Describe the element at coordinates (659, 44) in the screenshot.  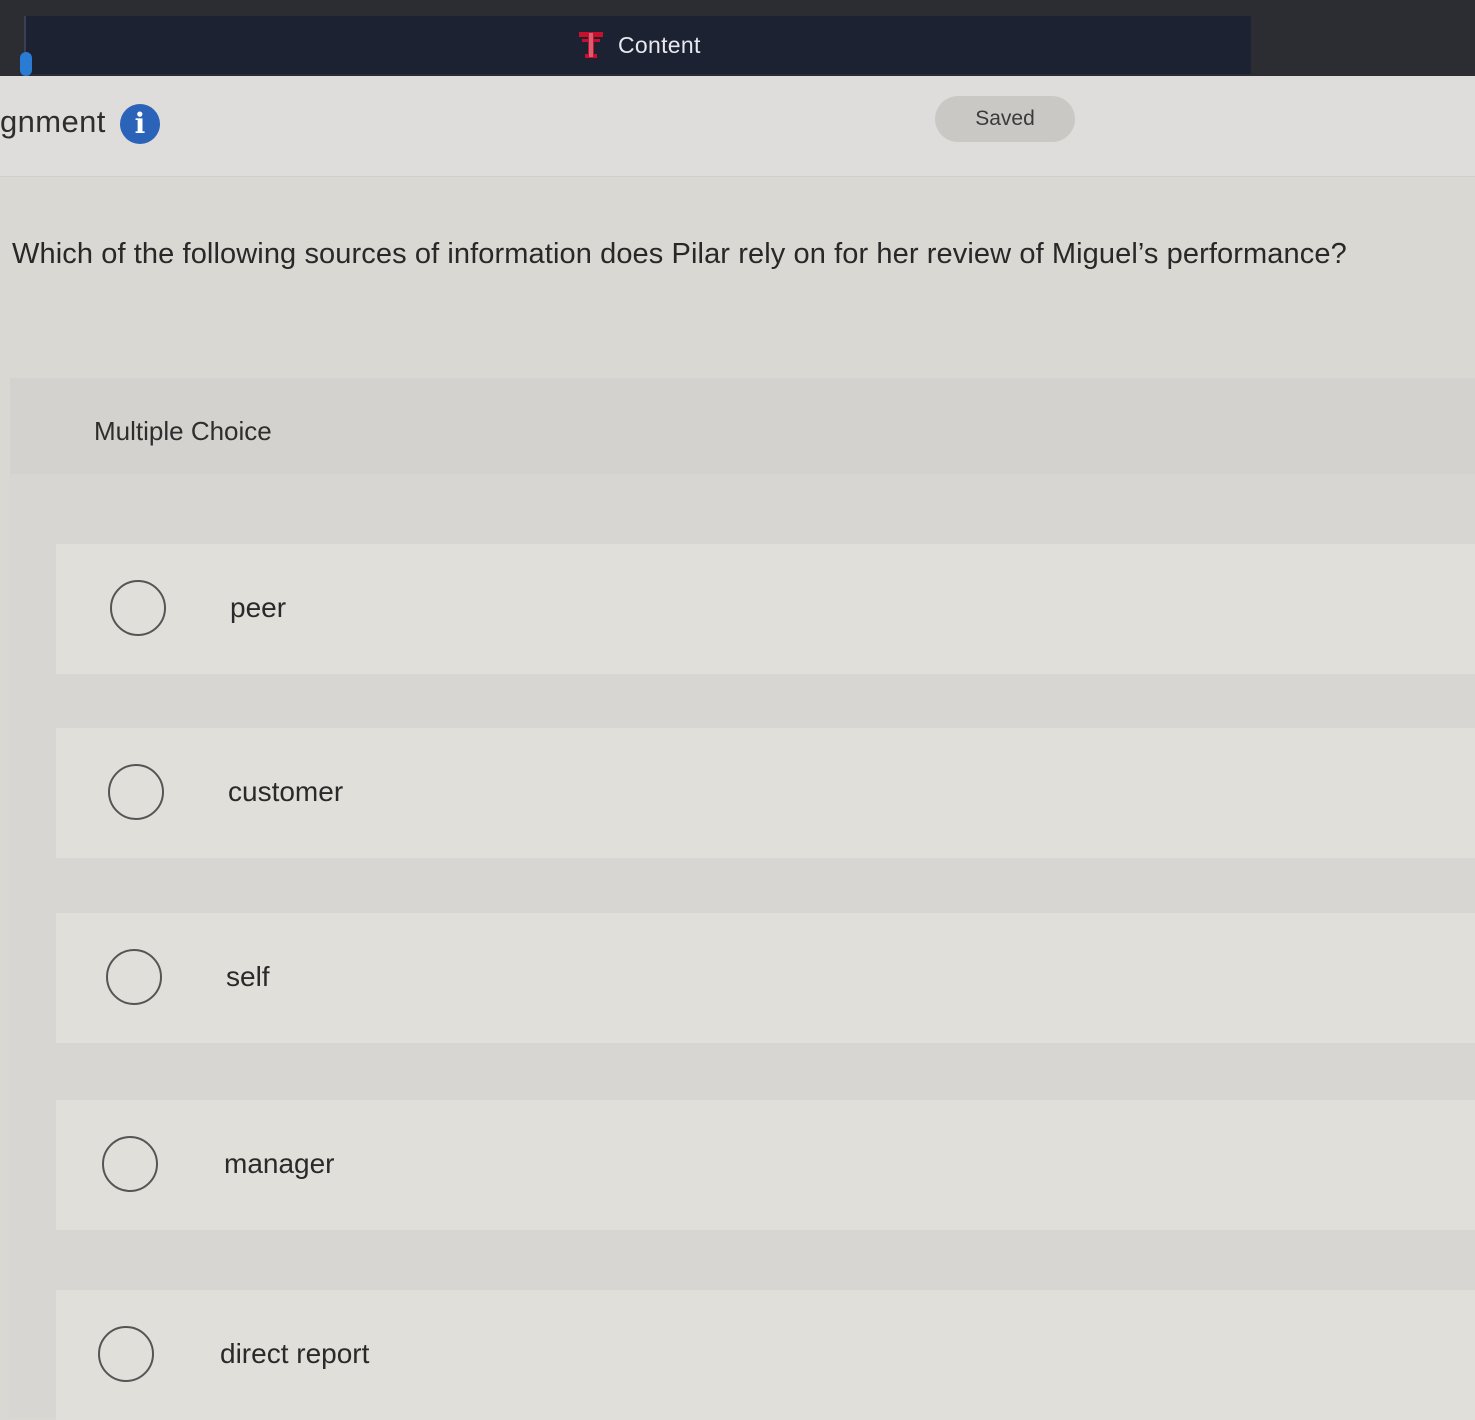
I see `brand-label: Content` at that location.